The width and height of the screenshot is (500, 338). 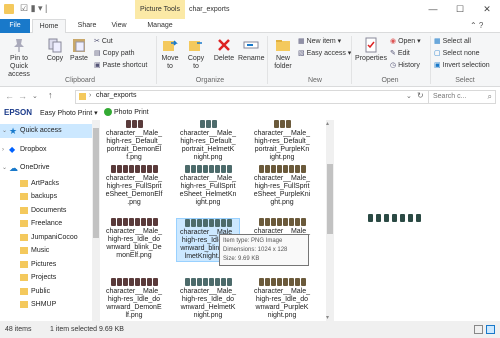 What do you see at coordinates (400, 53) in the screenshot?
I see `edit-button: ✎ Edit` at bounding box center [400, 53].